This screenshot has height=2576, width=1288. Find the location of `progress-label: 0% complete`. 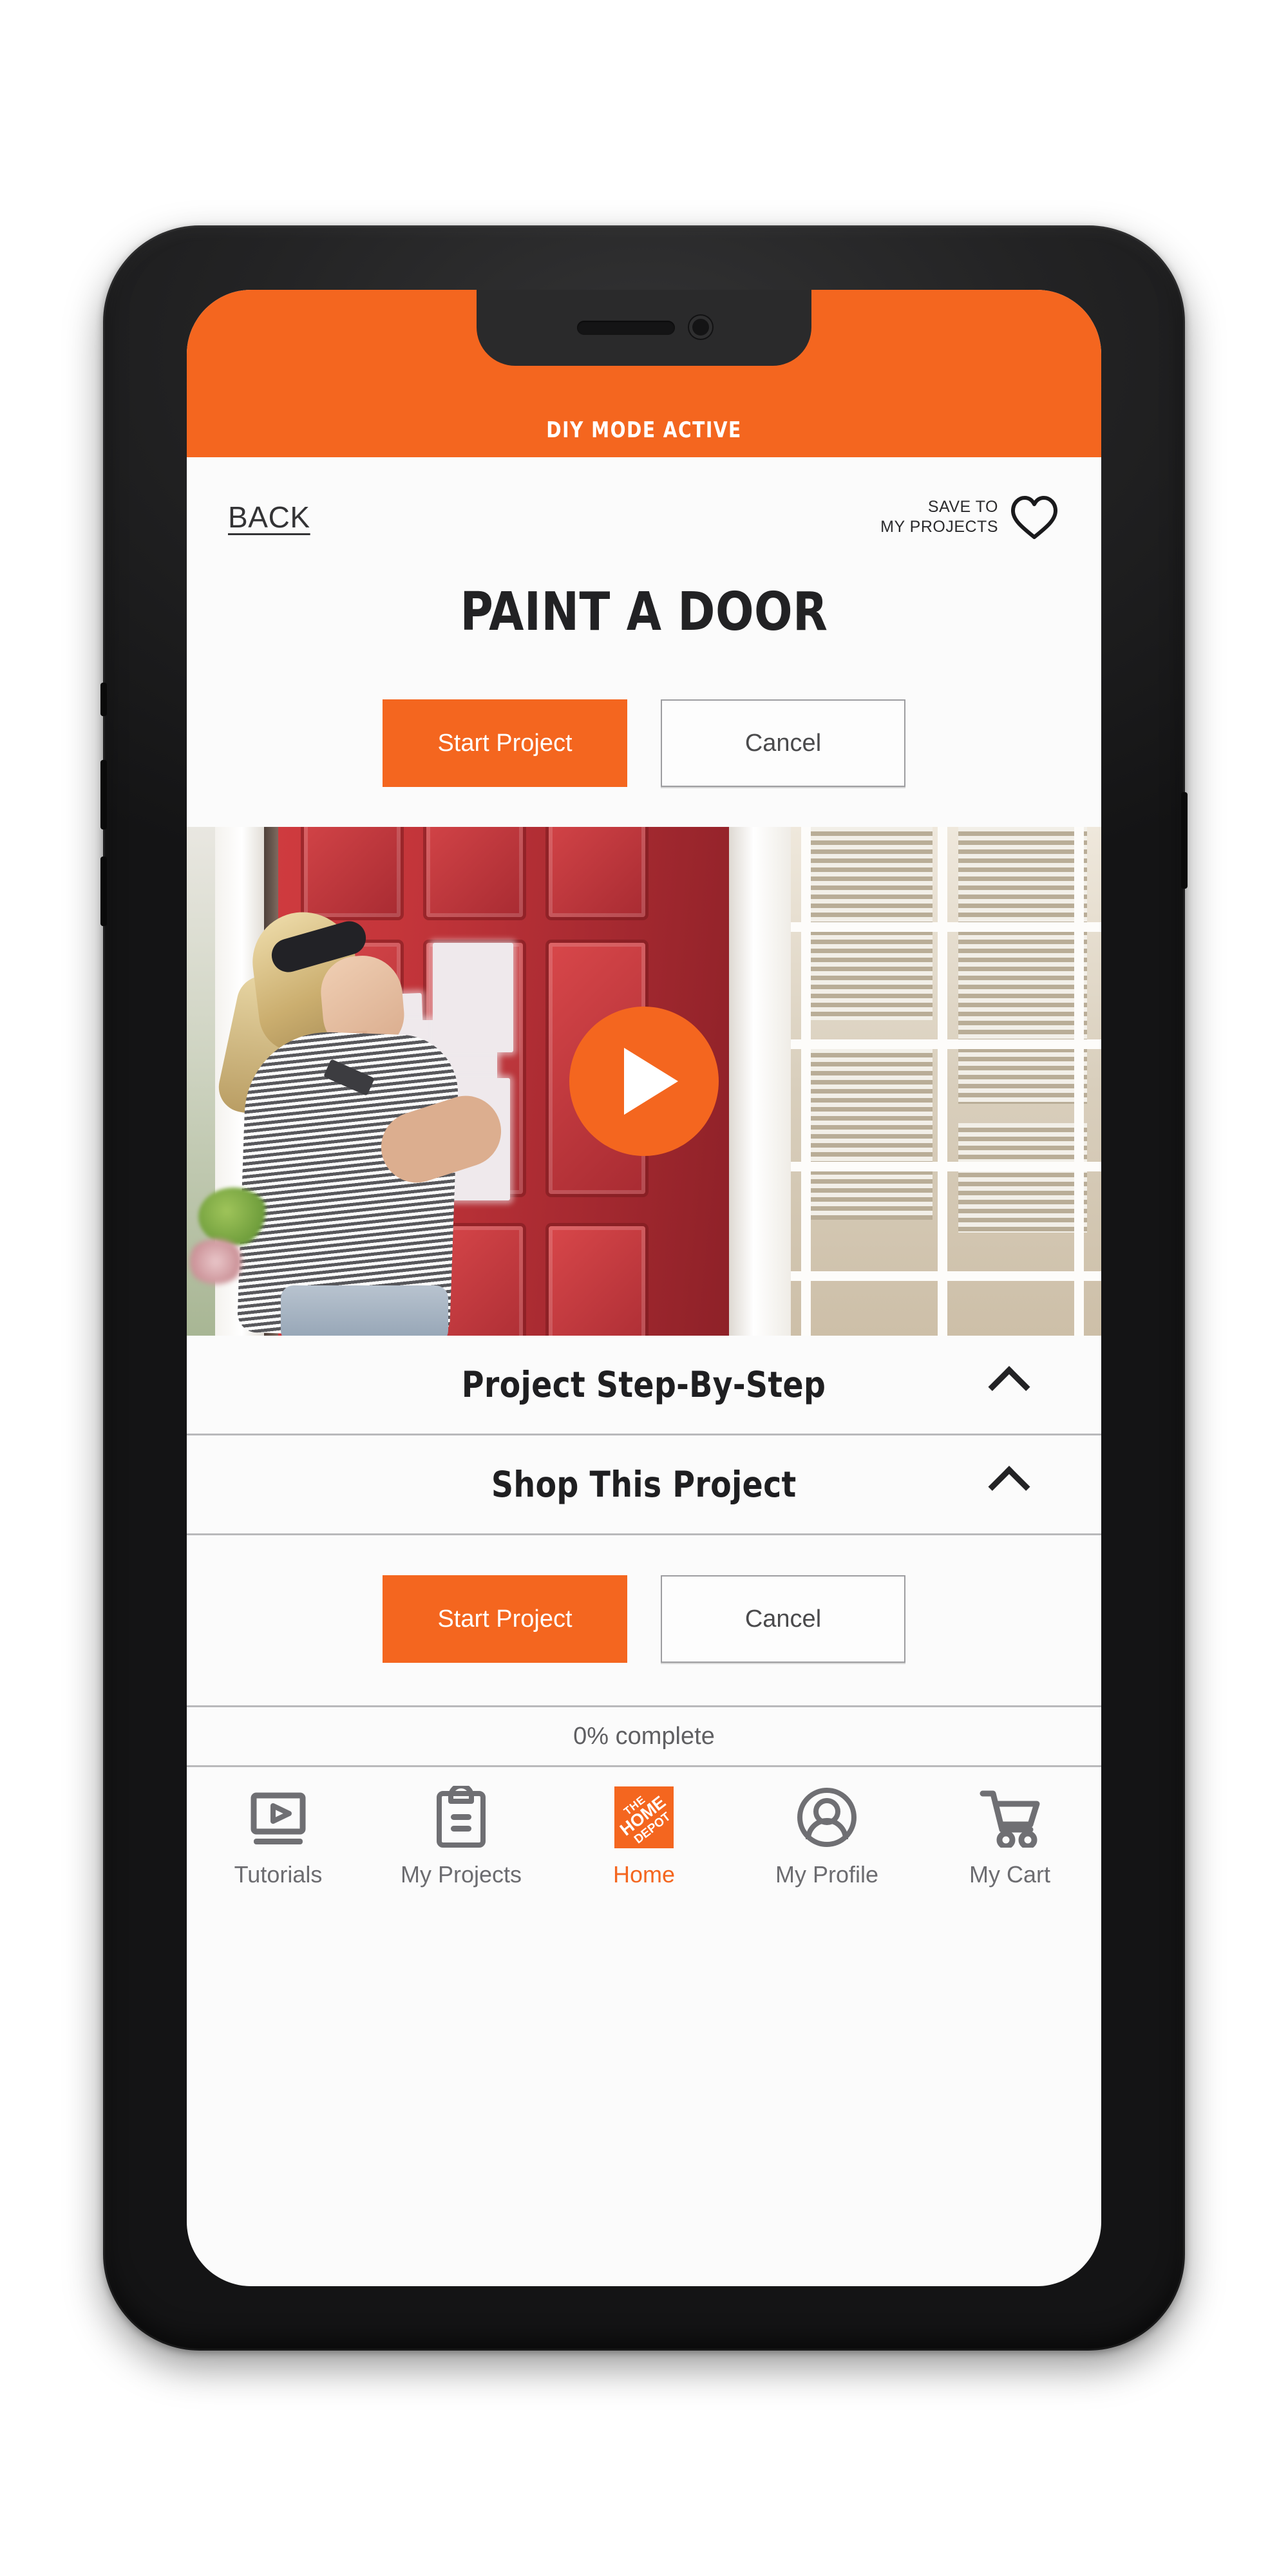

progress-label: 0% complete is located at coordinates (644, 1736).